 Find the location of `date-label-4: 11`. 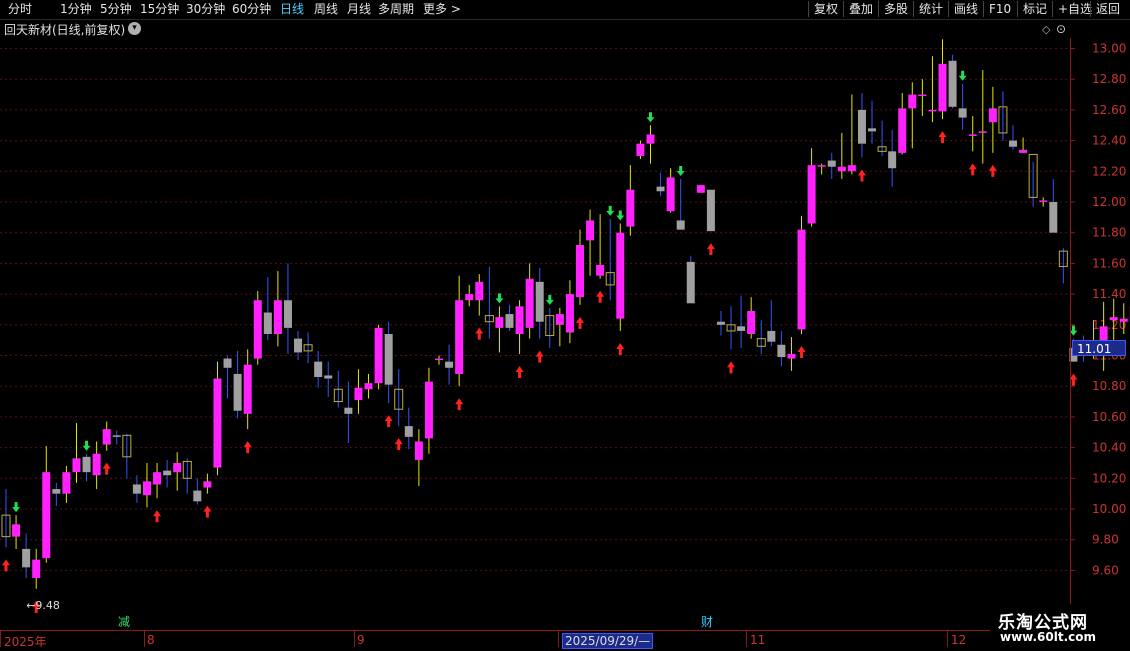

date-label-4: 11 is located at coordinates (757, 640).